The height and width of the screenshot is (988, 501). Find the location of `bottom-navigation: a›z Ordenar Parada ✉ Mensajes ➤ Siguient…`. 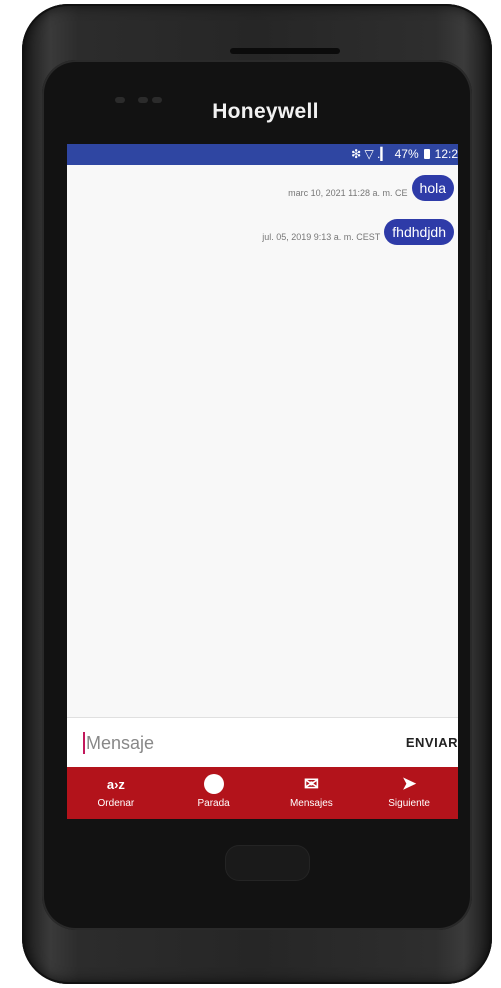

bottom-navigation: a›z Ordenar Parada ✉ Mensajes ➤ Siguient… is located at coordinates (262, 793).